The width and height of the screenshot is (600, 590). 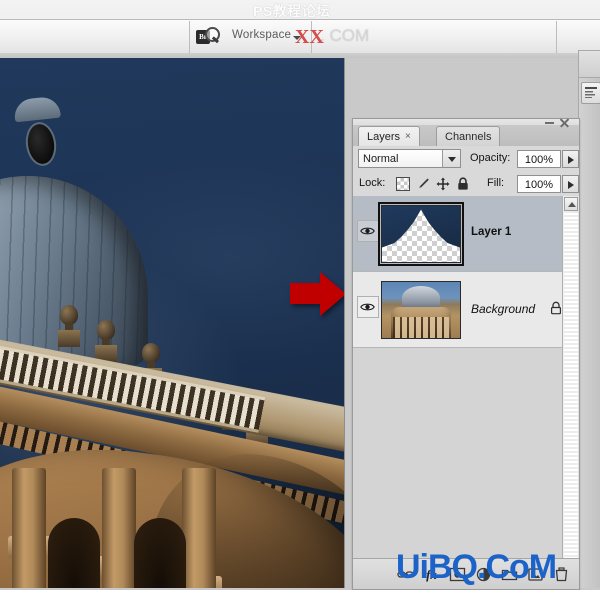 I want to click on delete-layer-icon, so click(x=561, y=574).